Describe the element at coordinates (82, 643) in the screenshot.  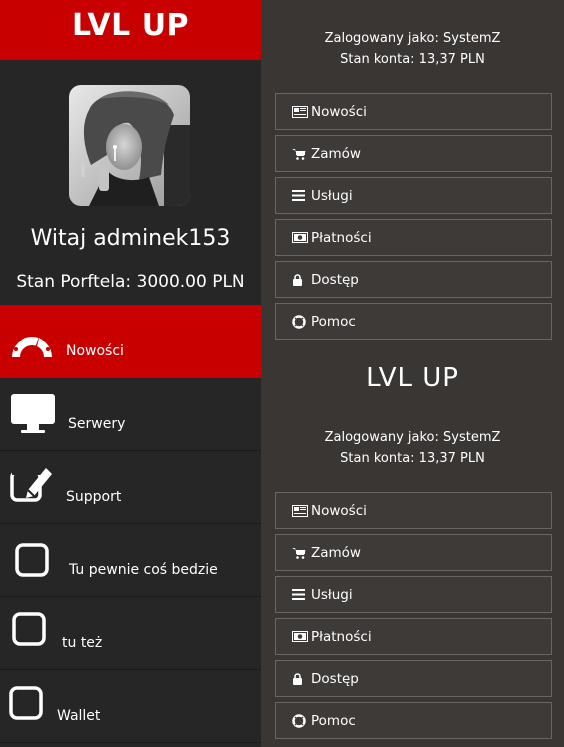
I see `sidebar-item-label: tu też` at that location.